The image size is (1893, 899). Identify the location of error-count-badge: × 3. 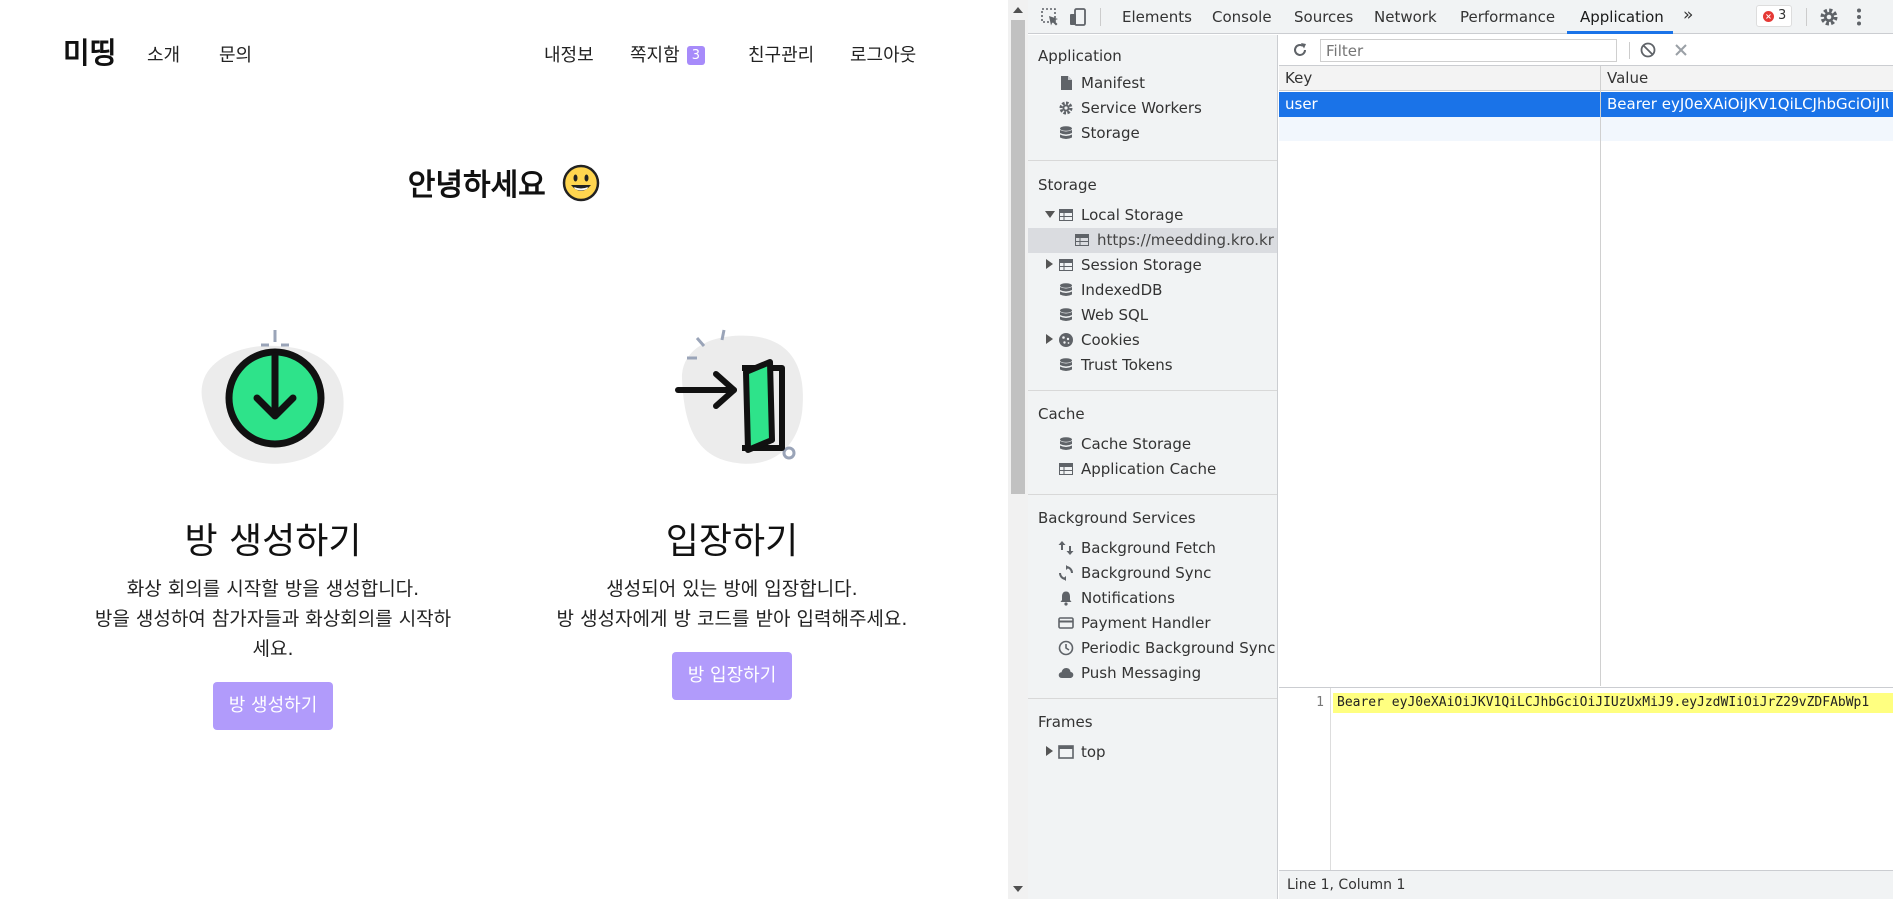
(1774, 16).